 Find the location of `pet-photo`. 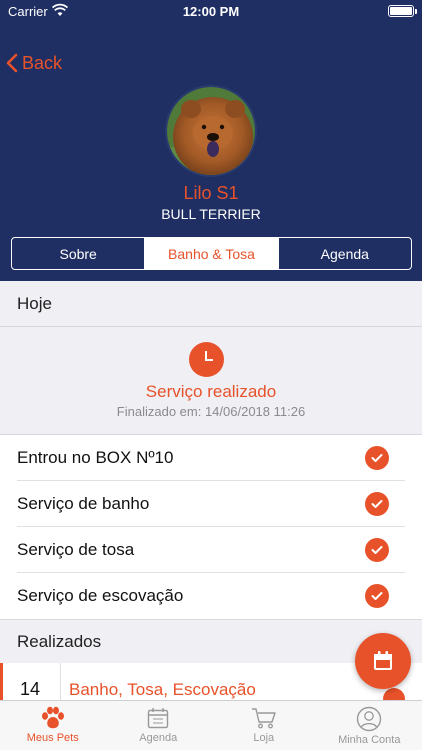

pet-photo is located at coordinates (211, 131).